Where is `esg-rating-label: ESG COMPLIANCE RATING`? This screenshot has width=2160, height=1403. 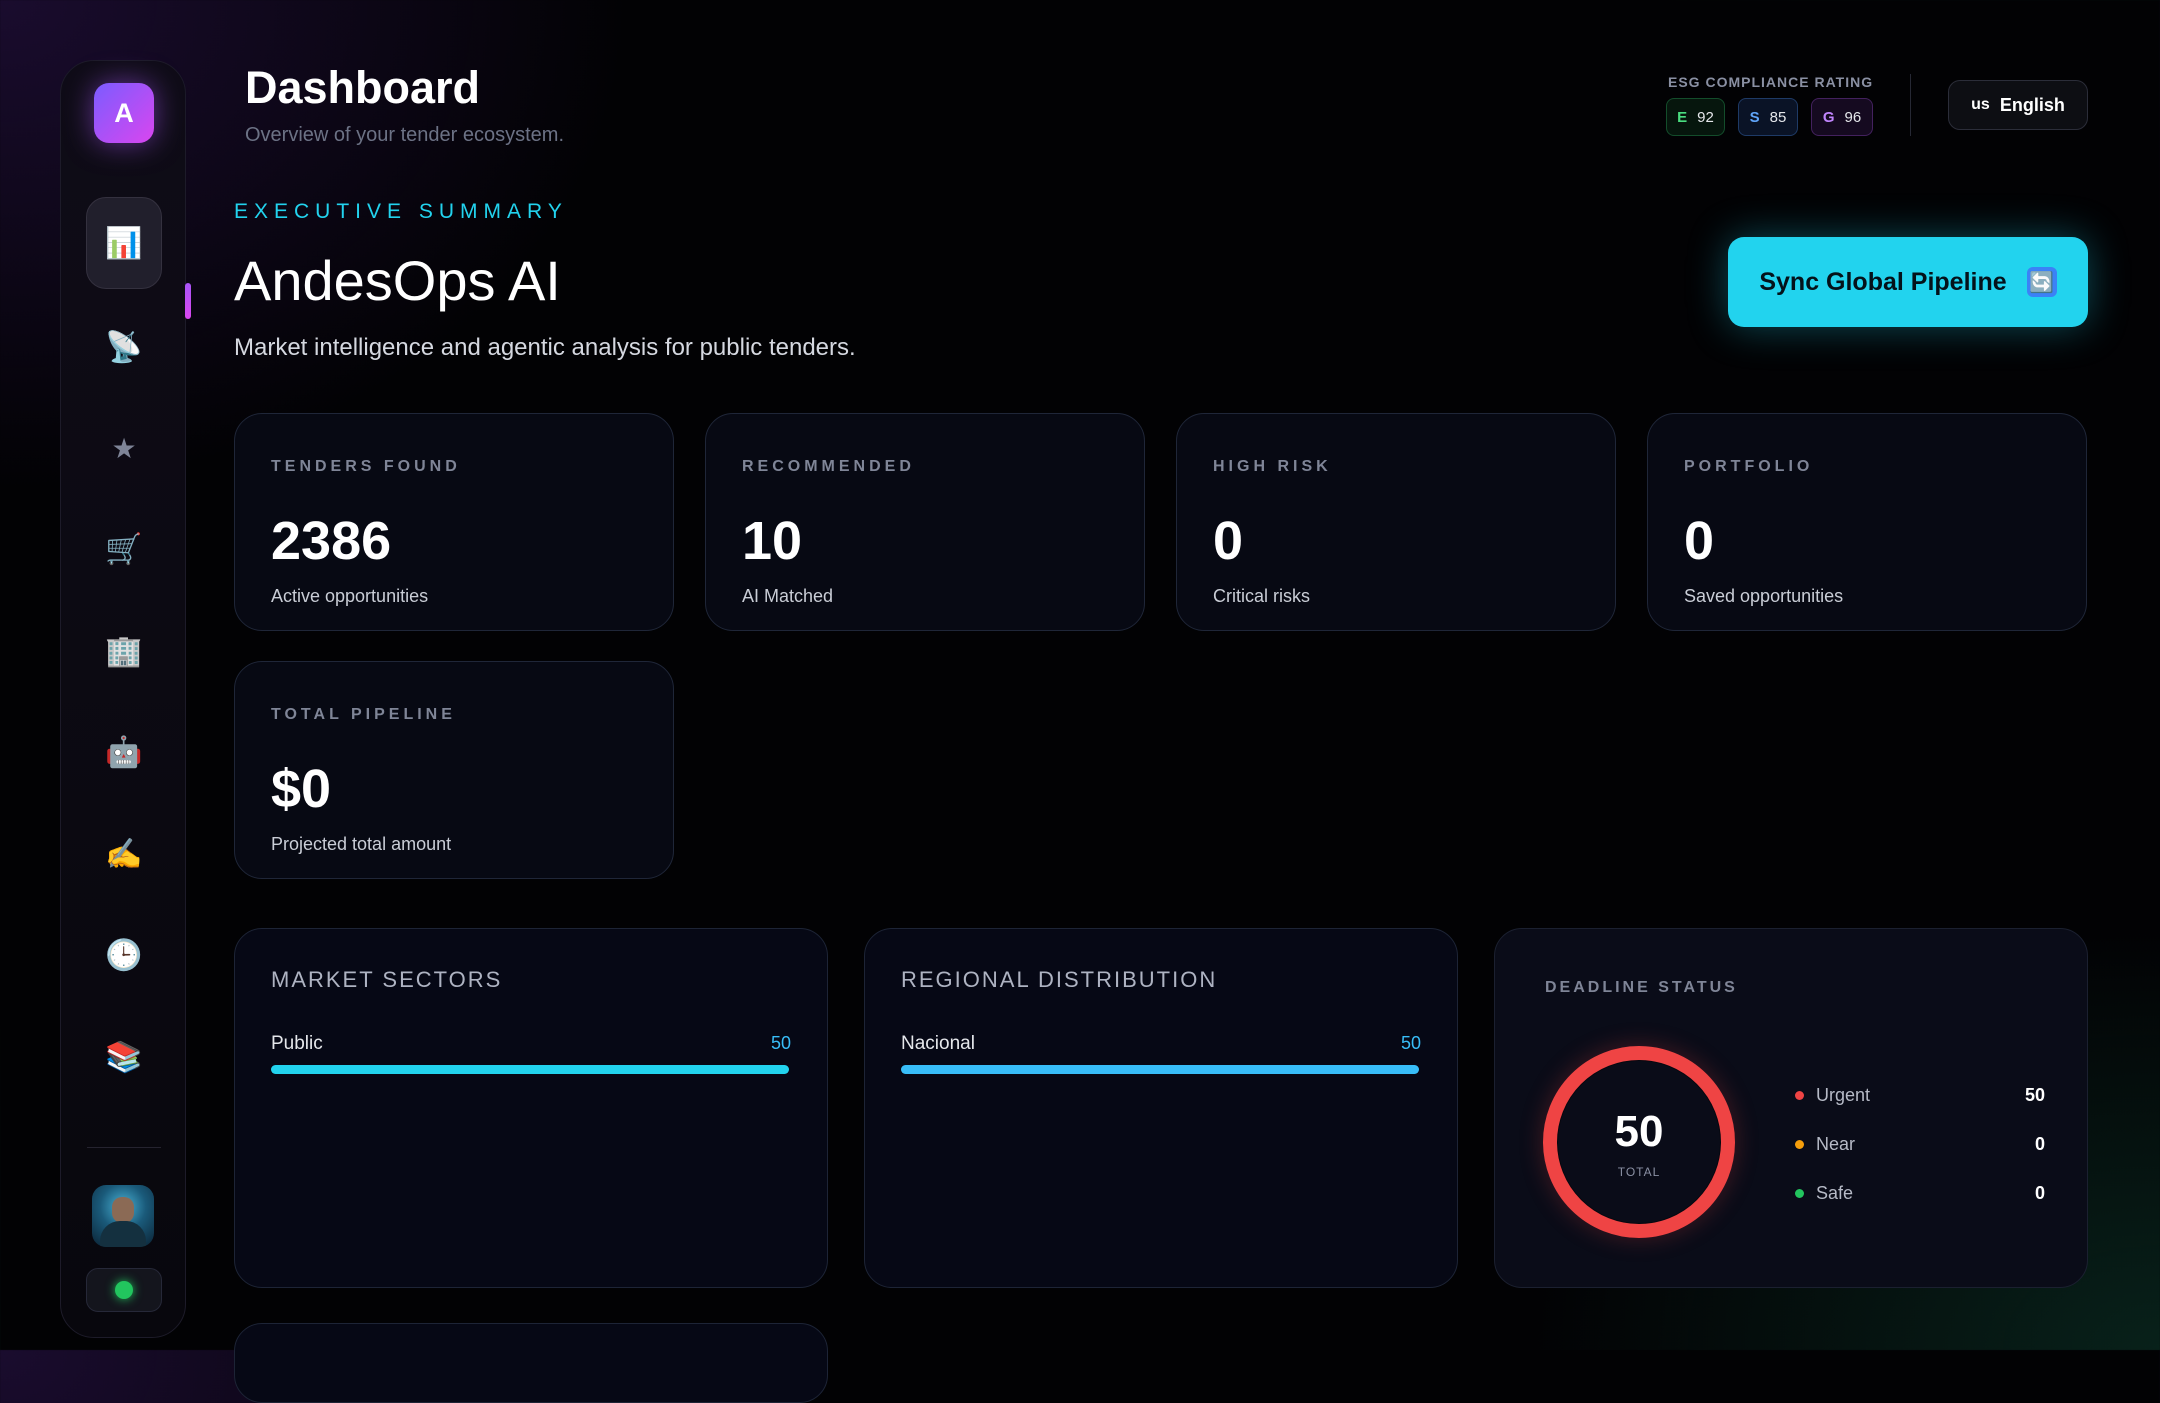 esg-rating-label: ESG COMPLIANCE RATING is located at coordinates (1771, 82).